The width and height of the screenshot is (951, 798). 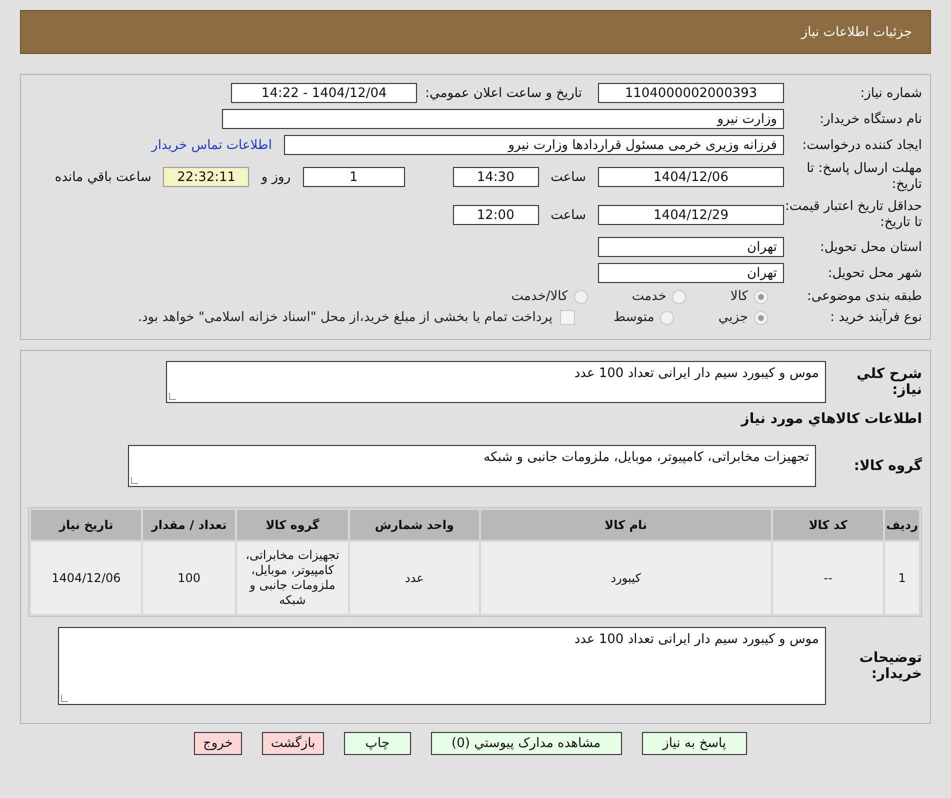 I want to click on radio-label: کالا/خدمت, so click(x=539, y=296).